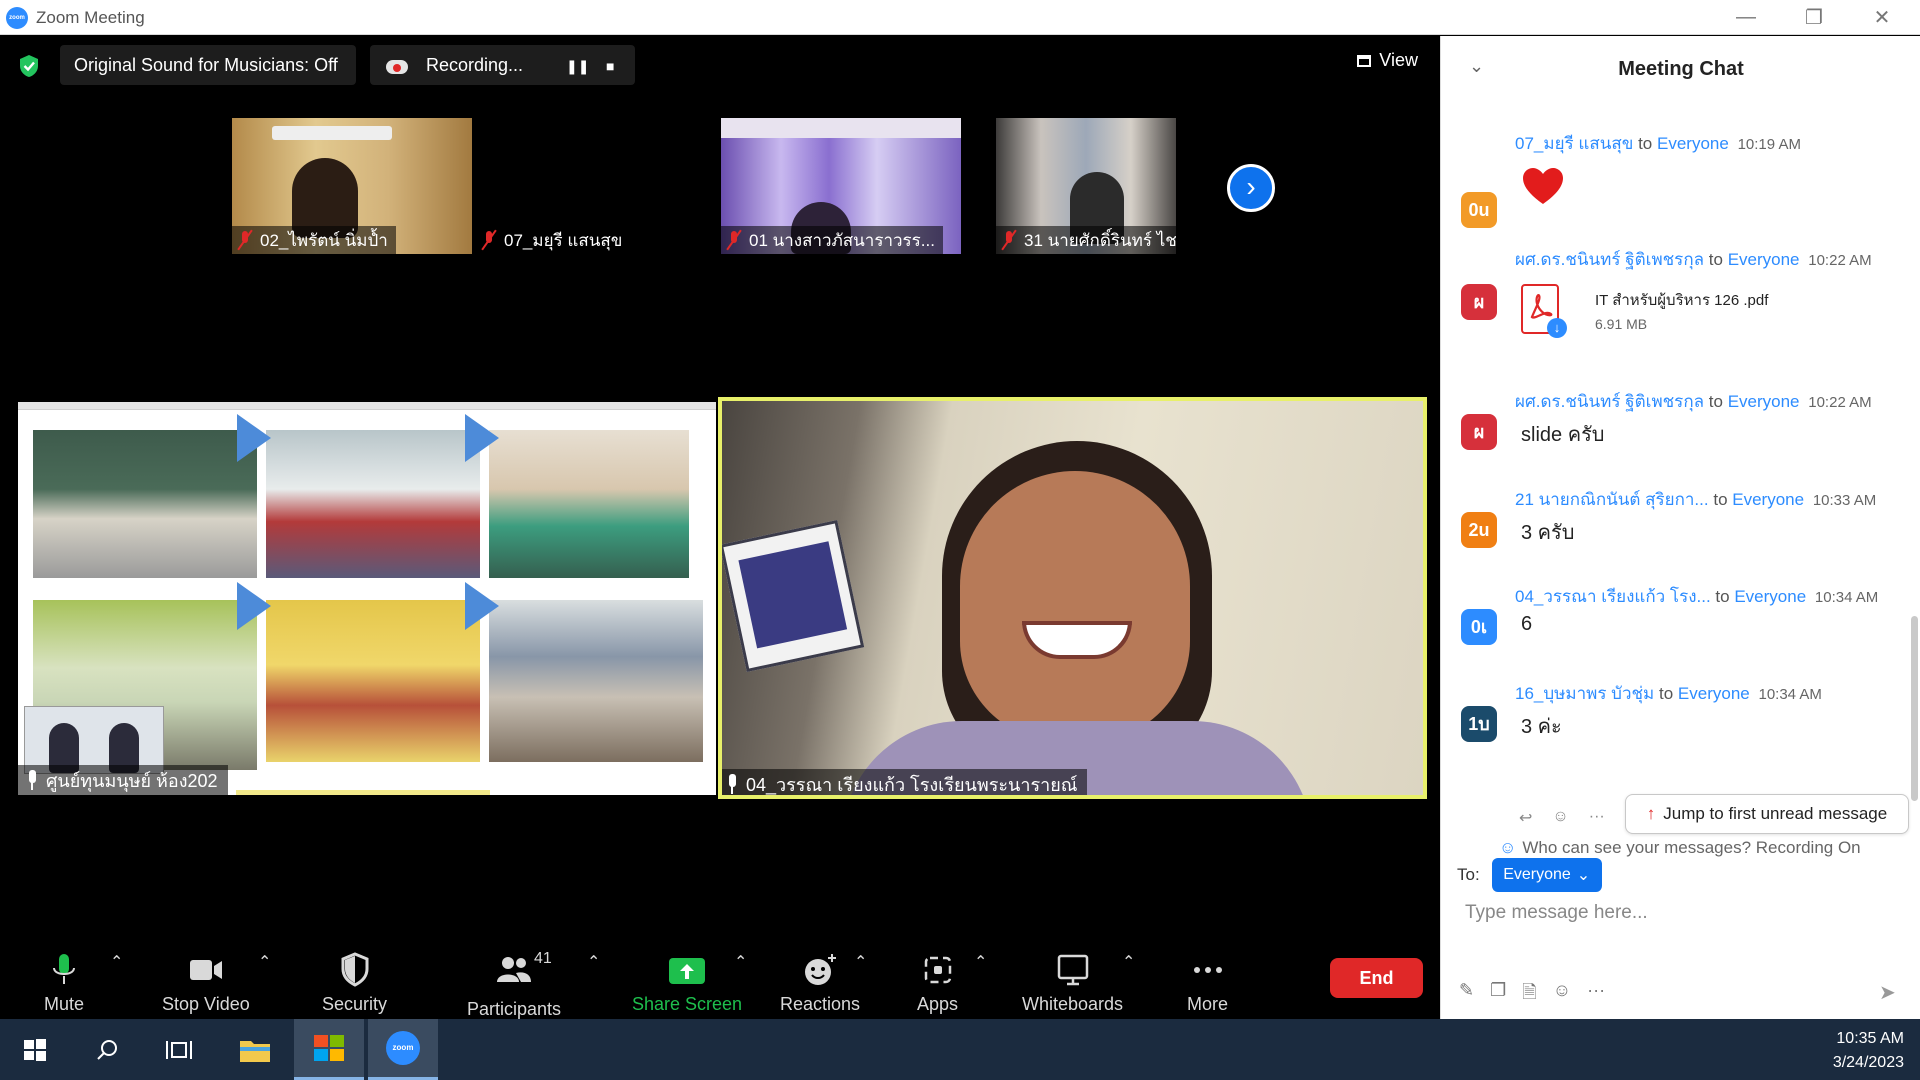 The image size is (1920, 1080). What do you see at coordinates (514, 1009) in the screenshot?
I see `participants-label: Participants` at bounding box center [514, 1009].